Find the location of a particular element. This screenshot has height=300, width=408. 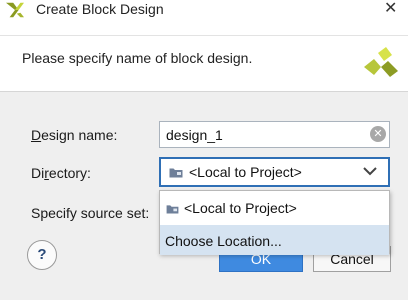

design-name-input is located at coordinates (274, 134).